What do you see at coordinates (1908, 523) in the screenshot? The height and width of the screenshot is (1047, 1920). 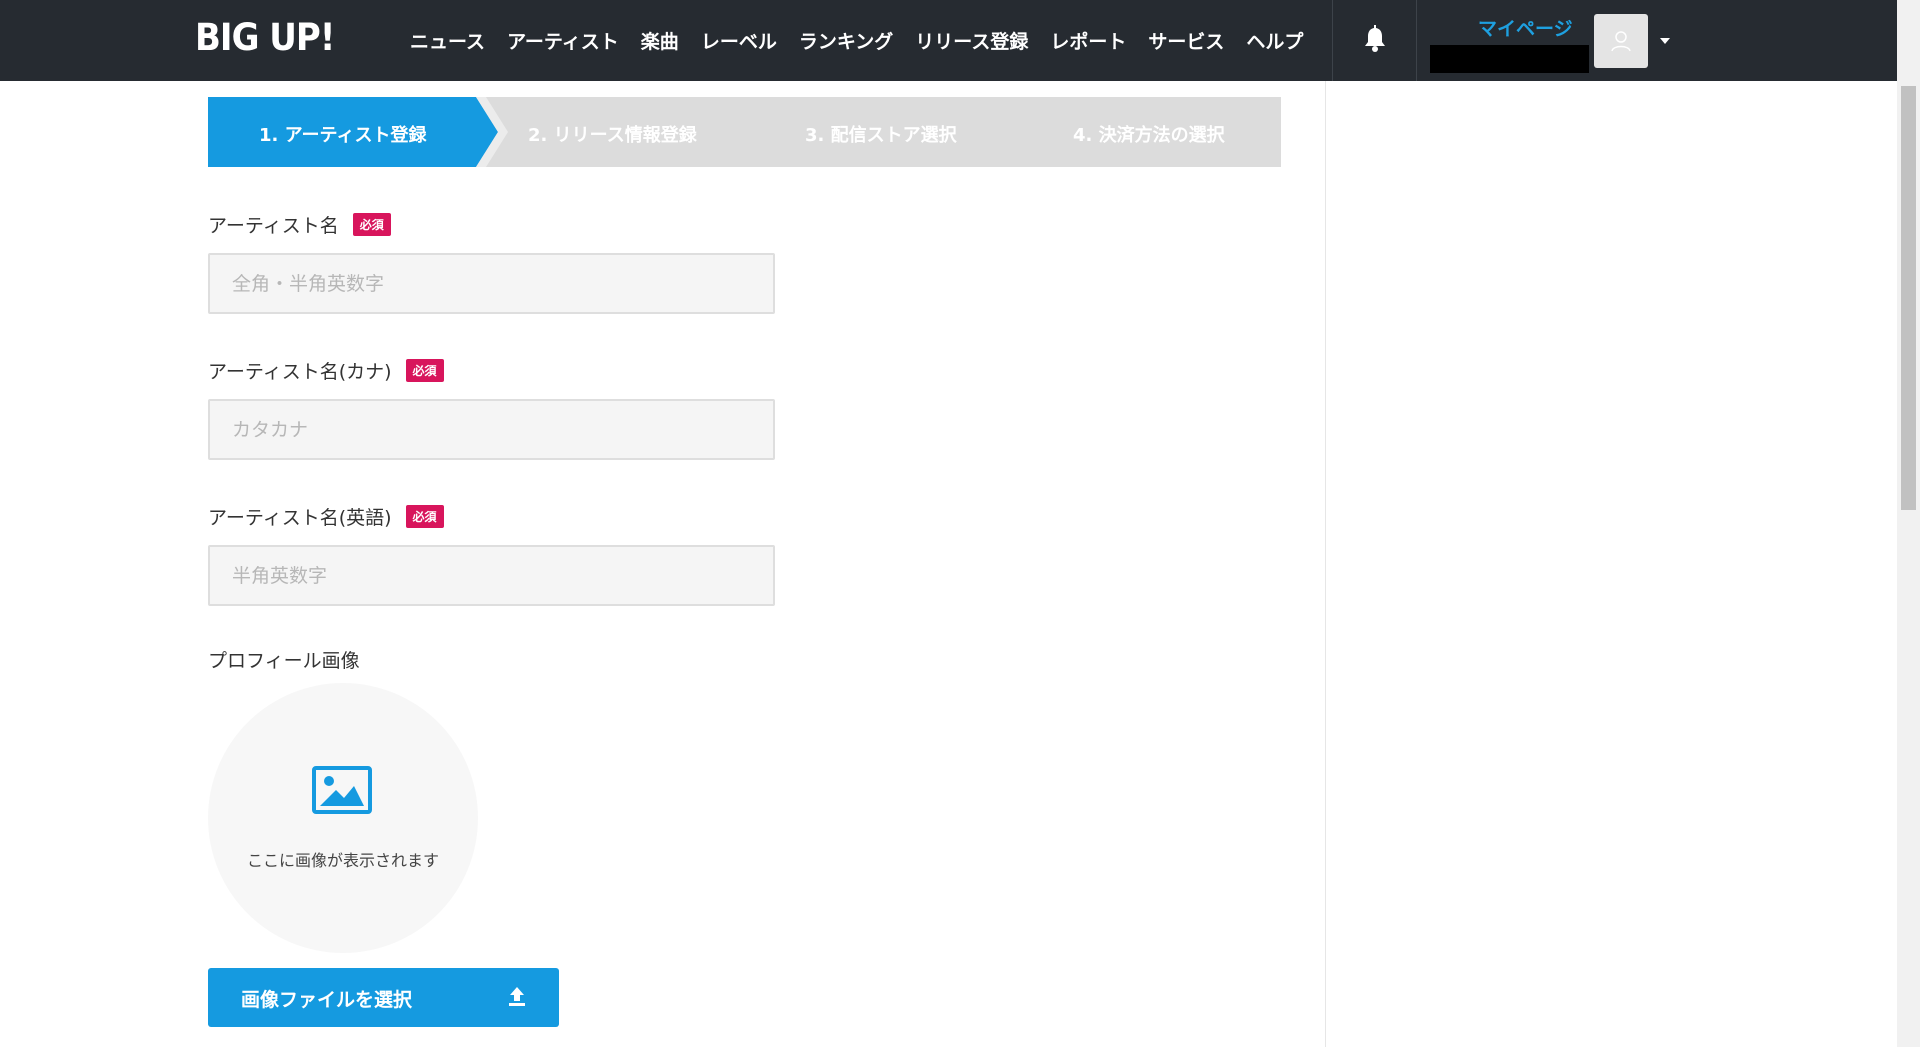 I see `scrollbar` at bounding box center [1908, 523].